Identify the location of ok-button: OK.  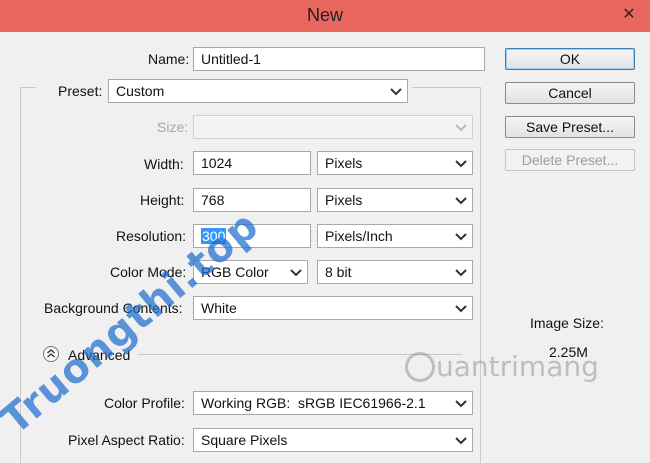
(570, 59).